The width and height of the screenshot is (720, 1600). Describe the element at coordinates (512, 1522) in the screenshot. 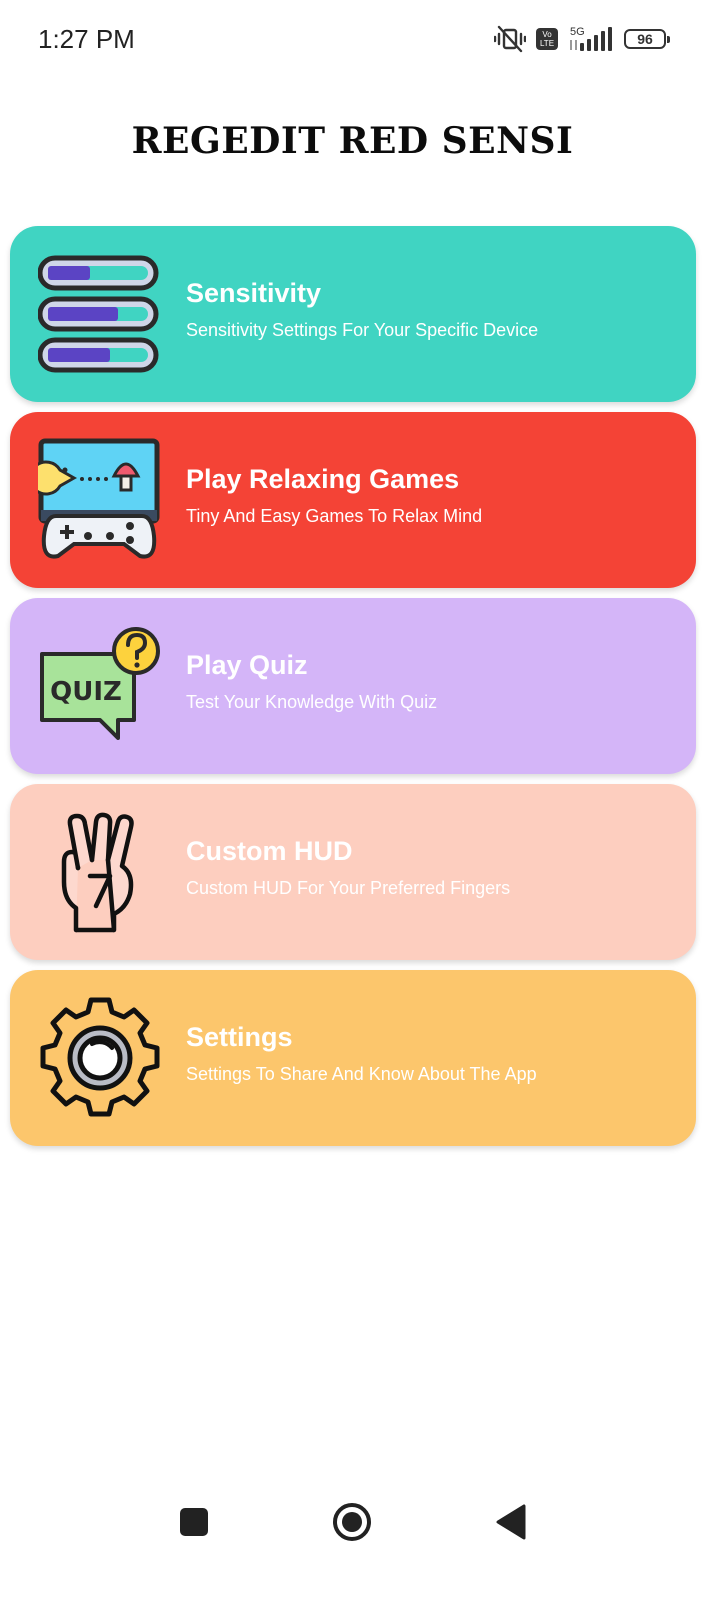

I see `back-triangle-icon` at that location.